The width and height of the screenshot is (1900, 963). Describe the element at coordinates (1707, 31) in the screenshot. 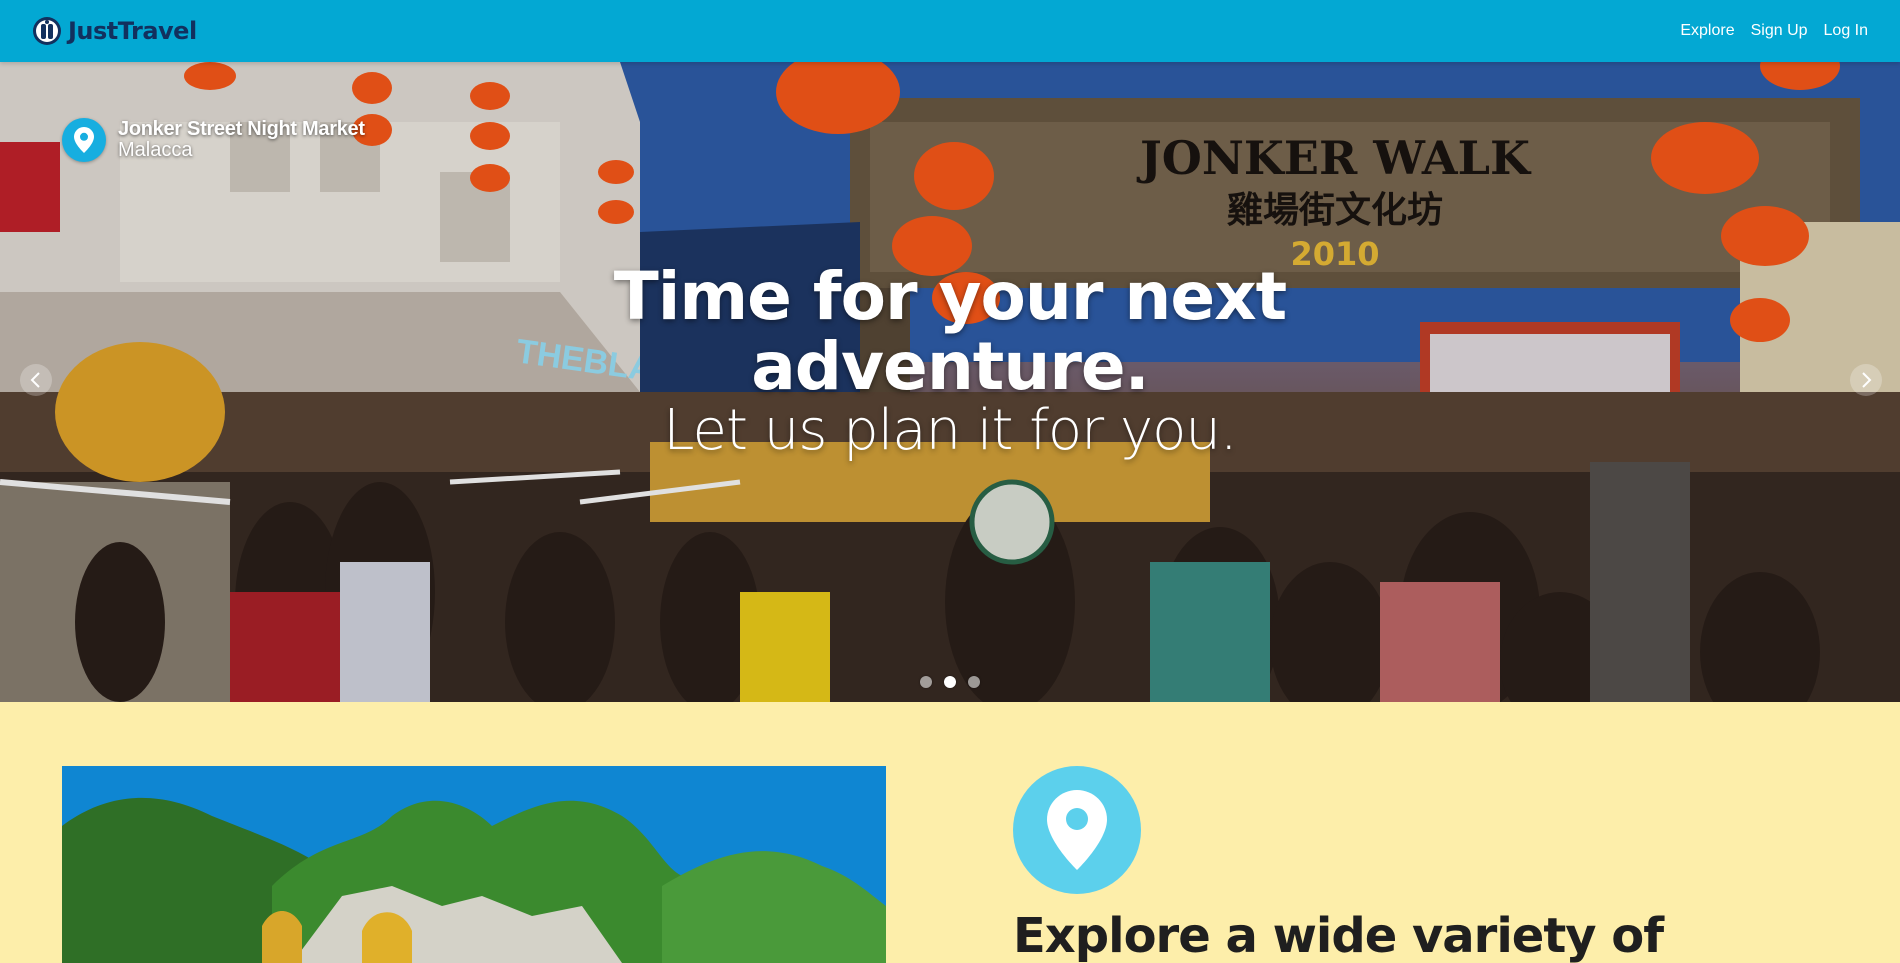

I see `nav-explore-link: Explore` at that location.